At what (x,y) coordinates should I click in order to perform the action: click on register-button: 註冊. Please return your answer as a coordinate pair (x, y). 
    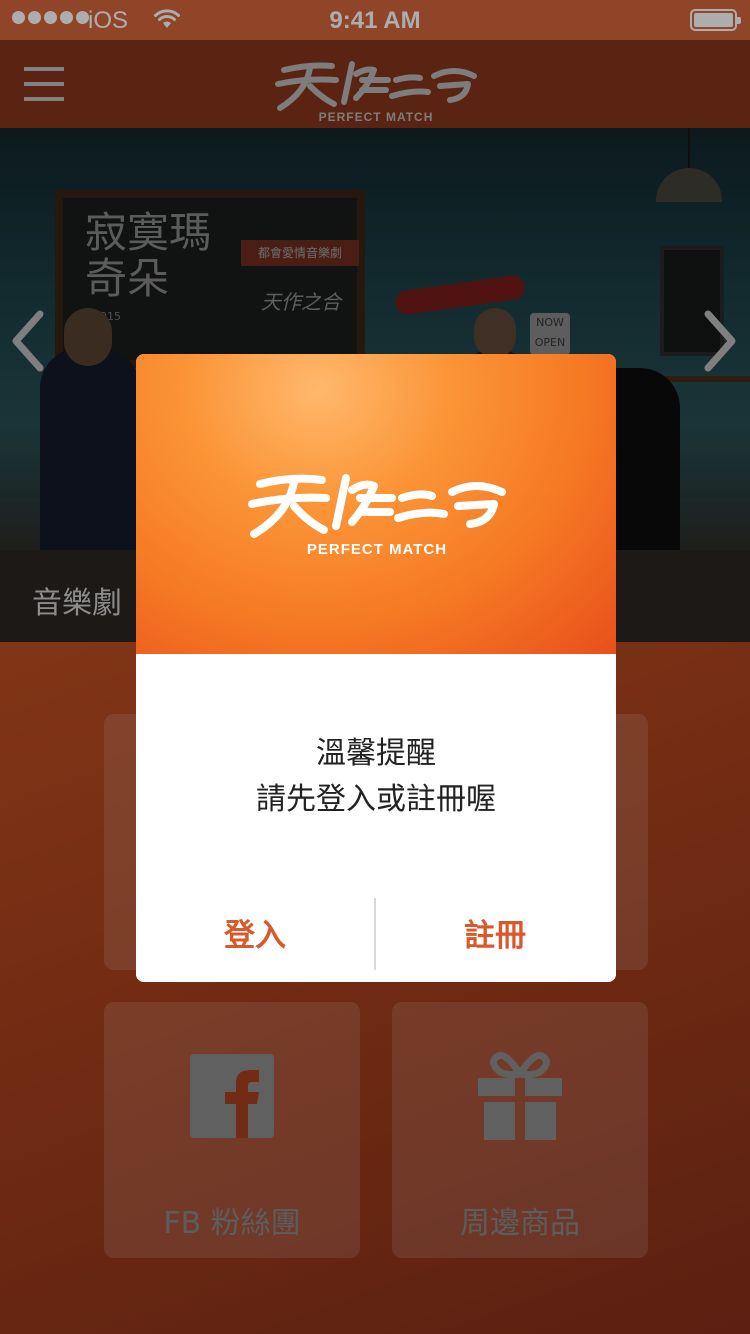
    Looking at the image, I should click on (495, 936).